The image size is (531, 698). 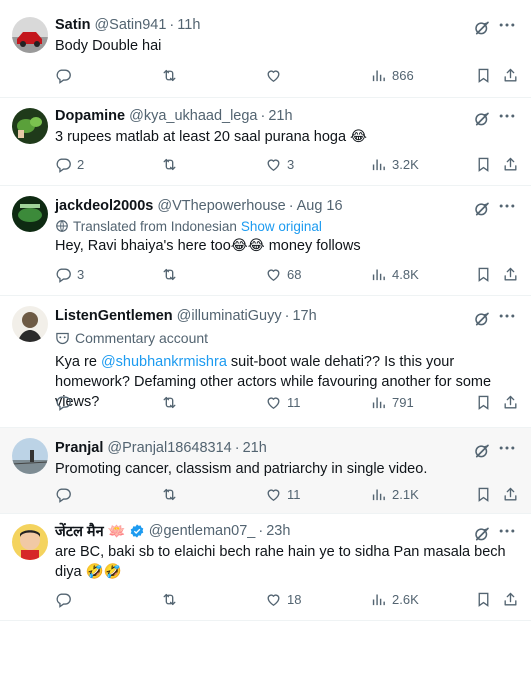 What do you see at coordinates (221, 206) in the screenshot?
I see `author-handle: @VThepowerhouse` at bounding box center [221, 206].